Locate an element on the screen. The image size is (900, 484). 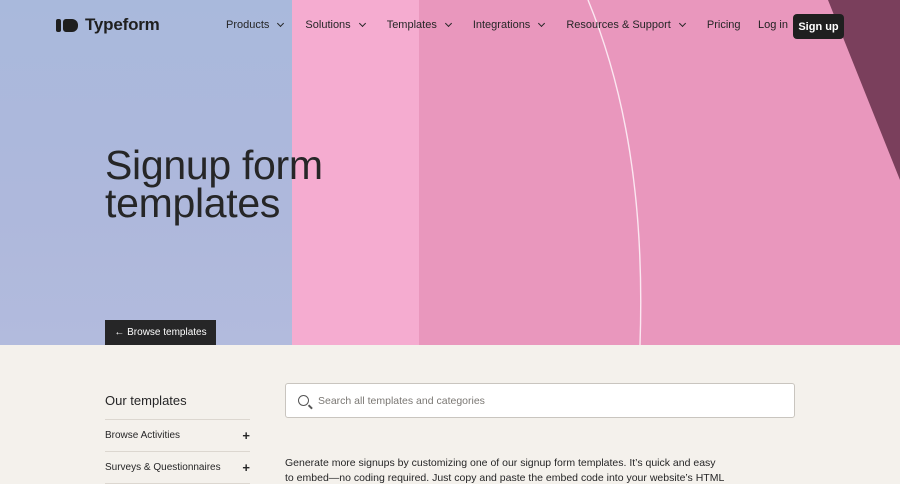
menu-item-resources-support: Resources & Support is located at coordinates (626, 25).